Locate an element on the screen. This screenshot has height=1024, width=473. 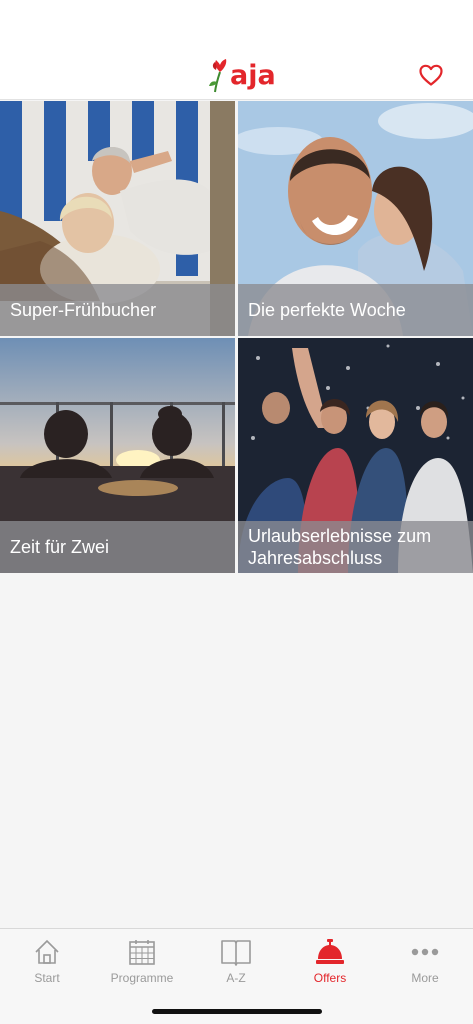
aja-logo: aja is located at coordinates (241, 76).